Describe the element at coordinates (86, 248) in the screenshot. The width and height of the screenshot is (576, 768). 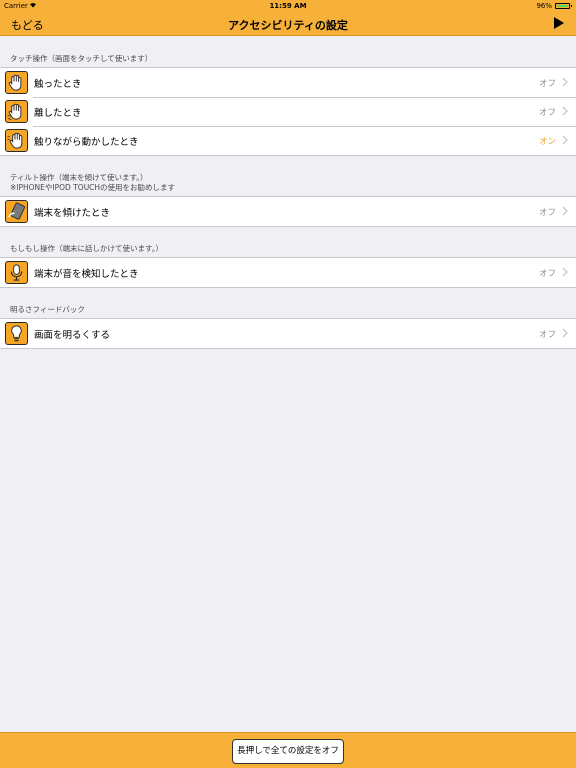
I see `section-header-voice: もしもし操作（端末に話しかけて使います。）` at that location.